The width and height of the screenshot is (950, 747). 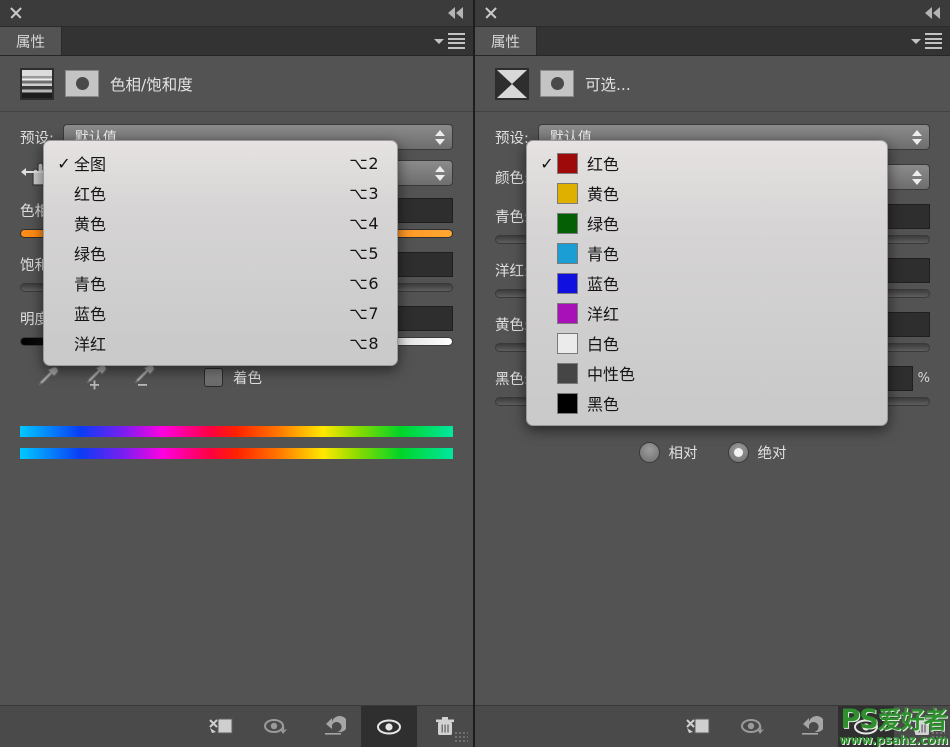 I want to click on radio-relative-label: 相对, so click(x=683, y=454).